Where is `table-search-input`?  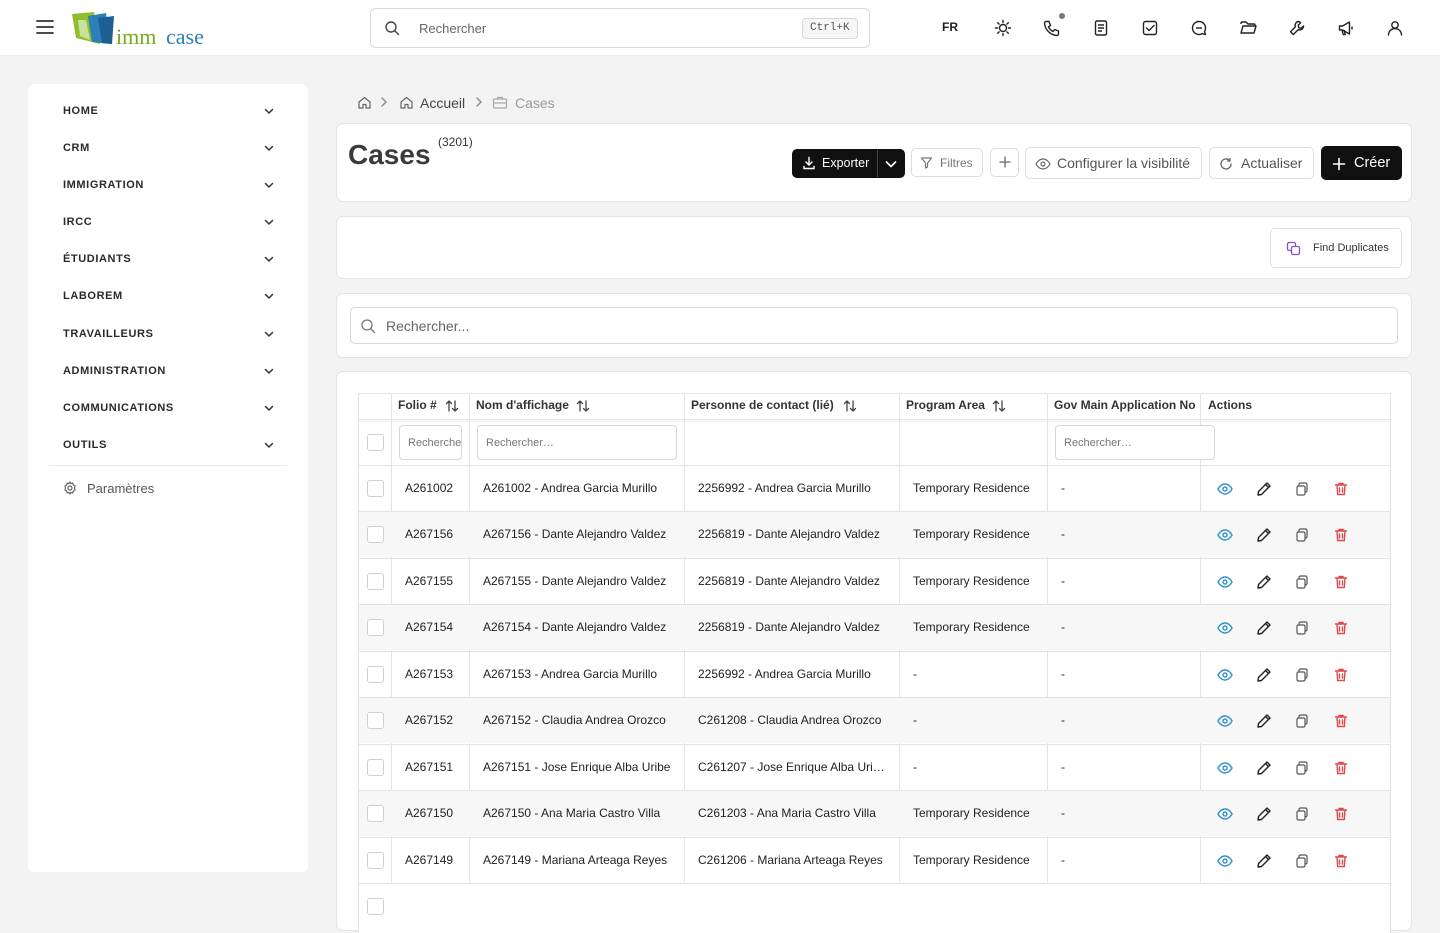
table-search-input is located at coordinates (836, 325).